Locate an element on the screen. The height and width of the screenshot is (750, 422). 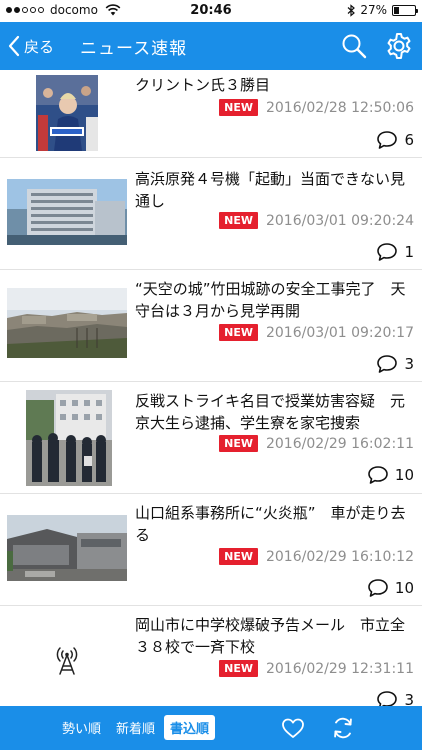
back-label: 戻る is located at coordinates (39, 46).